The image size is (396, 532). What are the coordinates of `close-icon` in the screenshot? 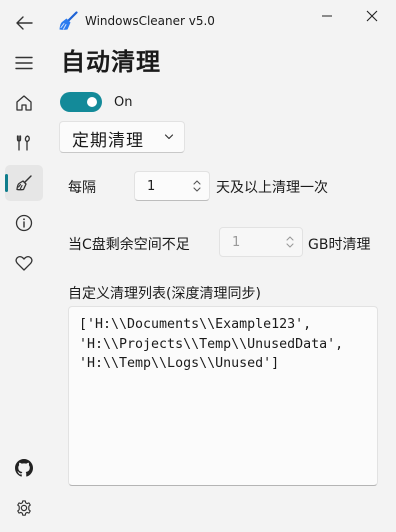 It's located at (372, 16).